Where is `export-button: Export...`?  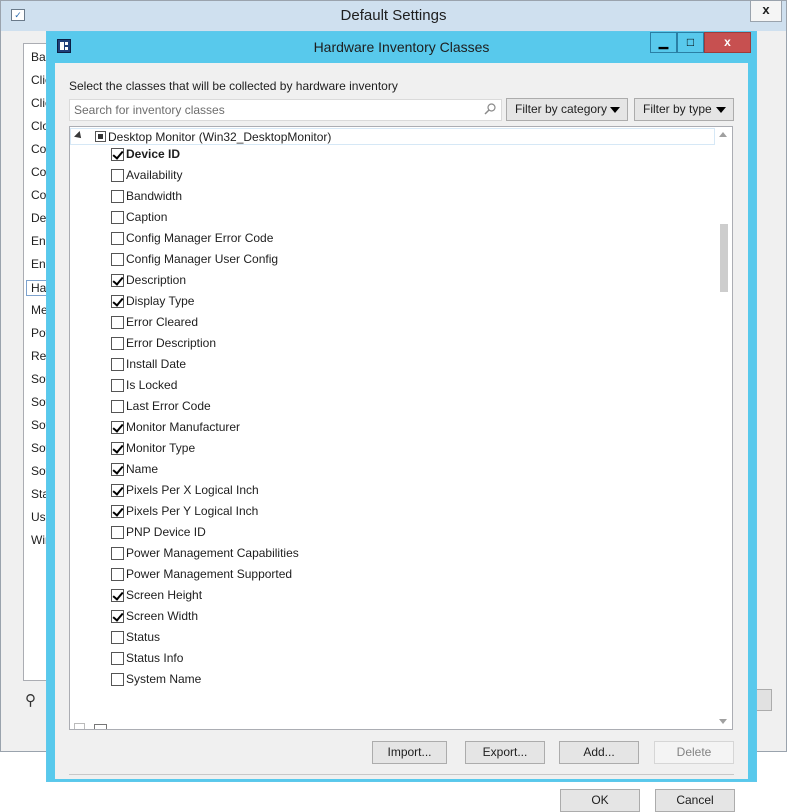
export-button: Export... is located at coordinates (505, 752).